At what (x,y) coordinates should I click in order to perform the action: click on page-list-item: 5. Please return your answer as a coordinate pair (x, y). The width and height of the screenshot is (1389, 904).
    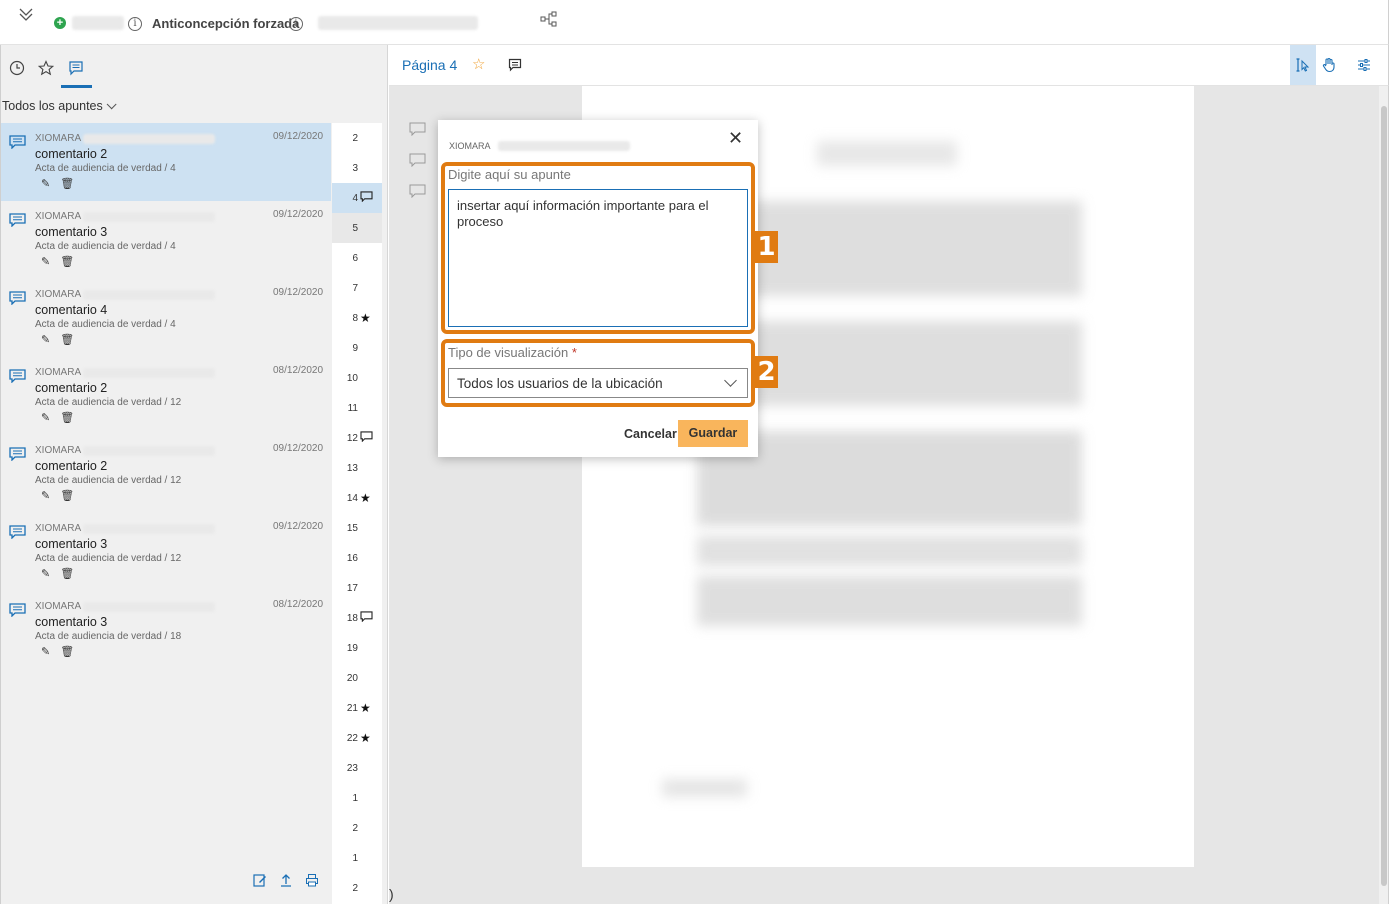
    Looking at the image, I should click on (357, 228).